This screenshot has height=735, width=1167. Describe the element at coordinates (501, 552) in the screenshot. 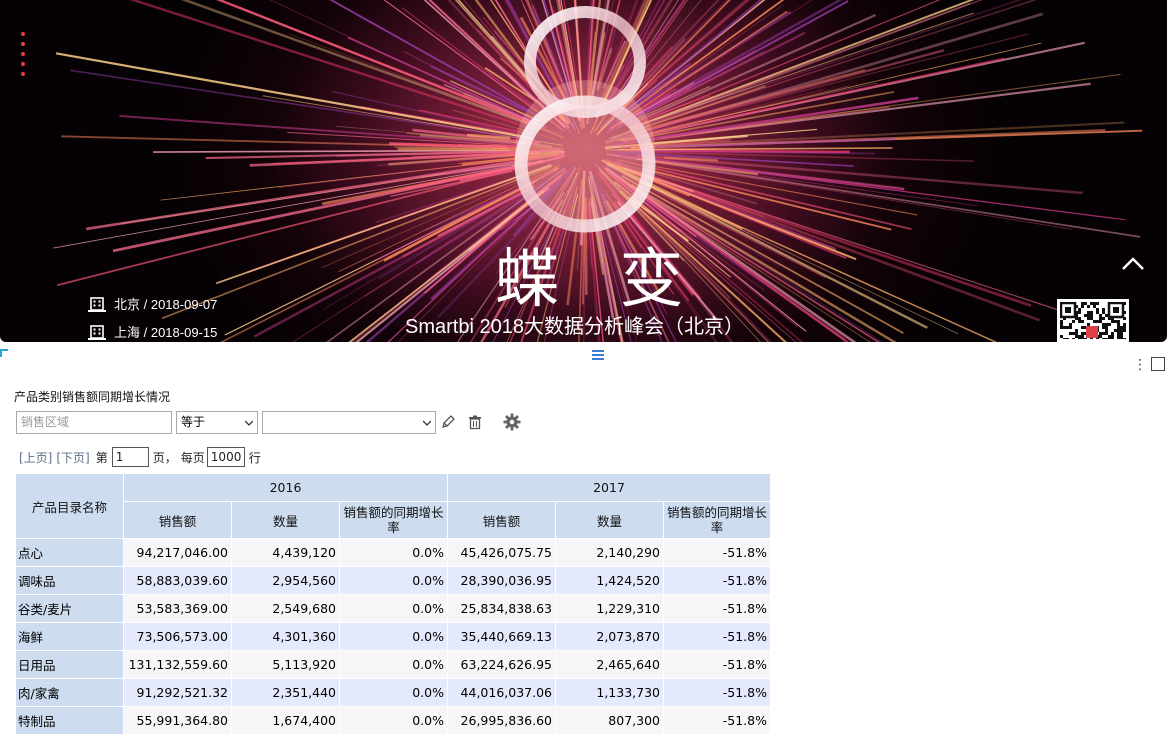

I see `table-cell: 45,426,075.75` at that location.